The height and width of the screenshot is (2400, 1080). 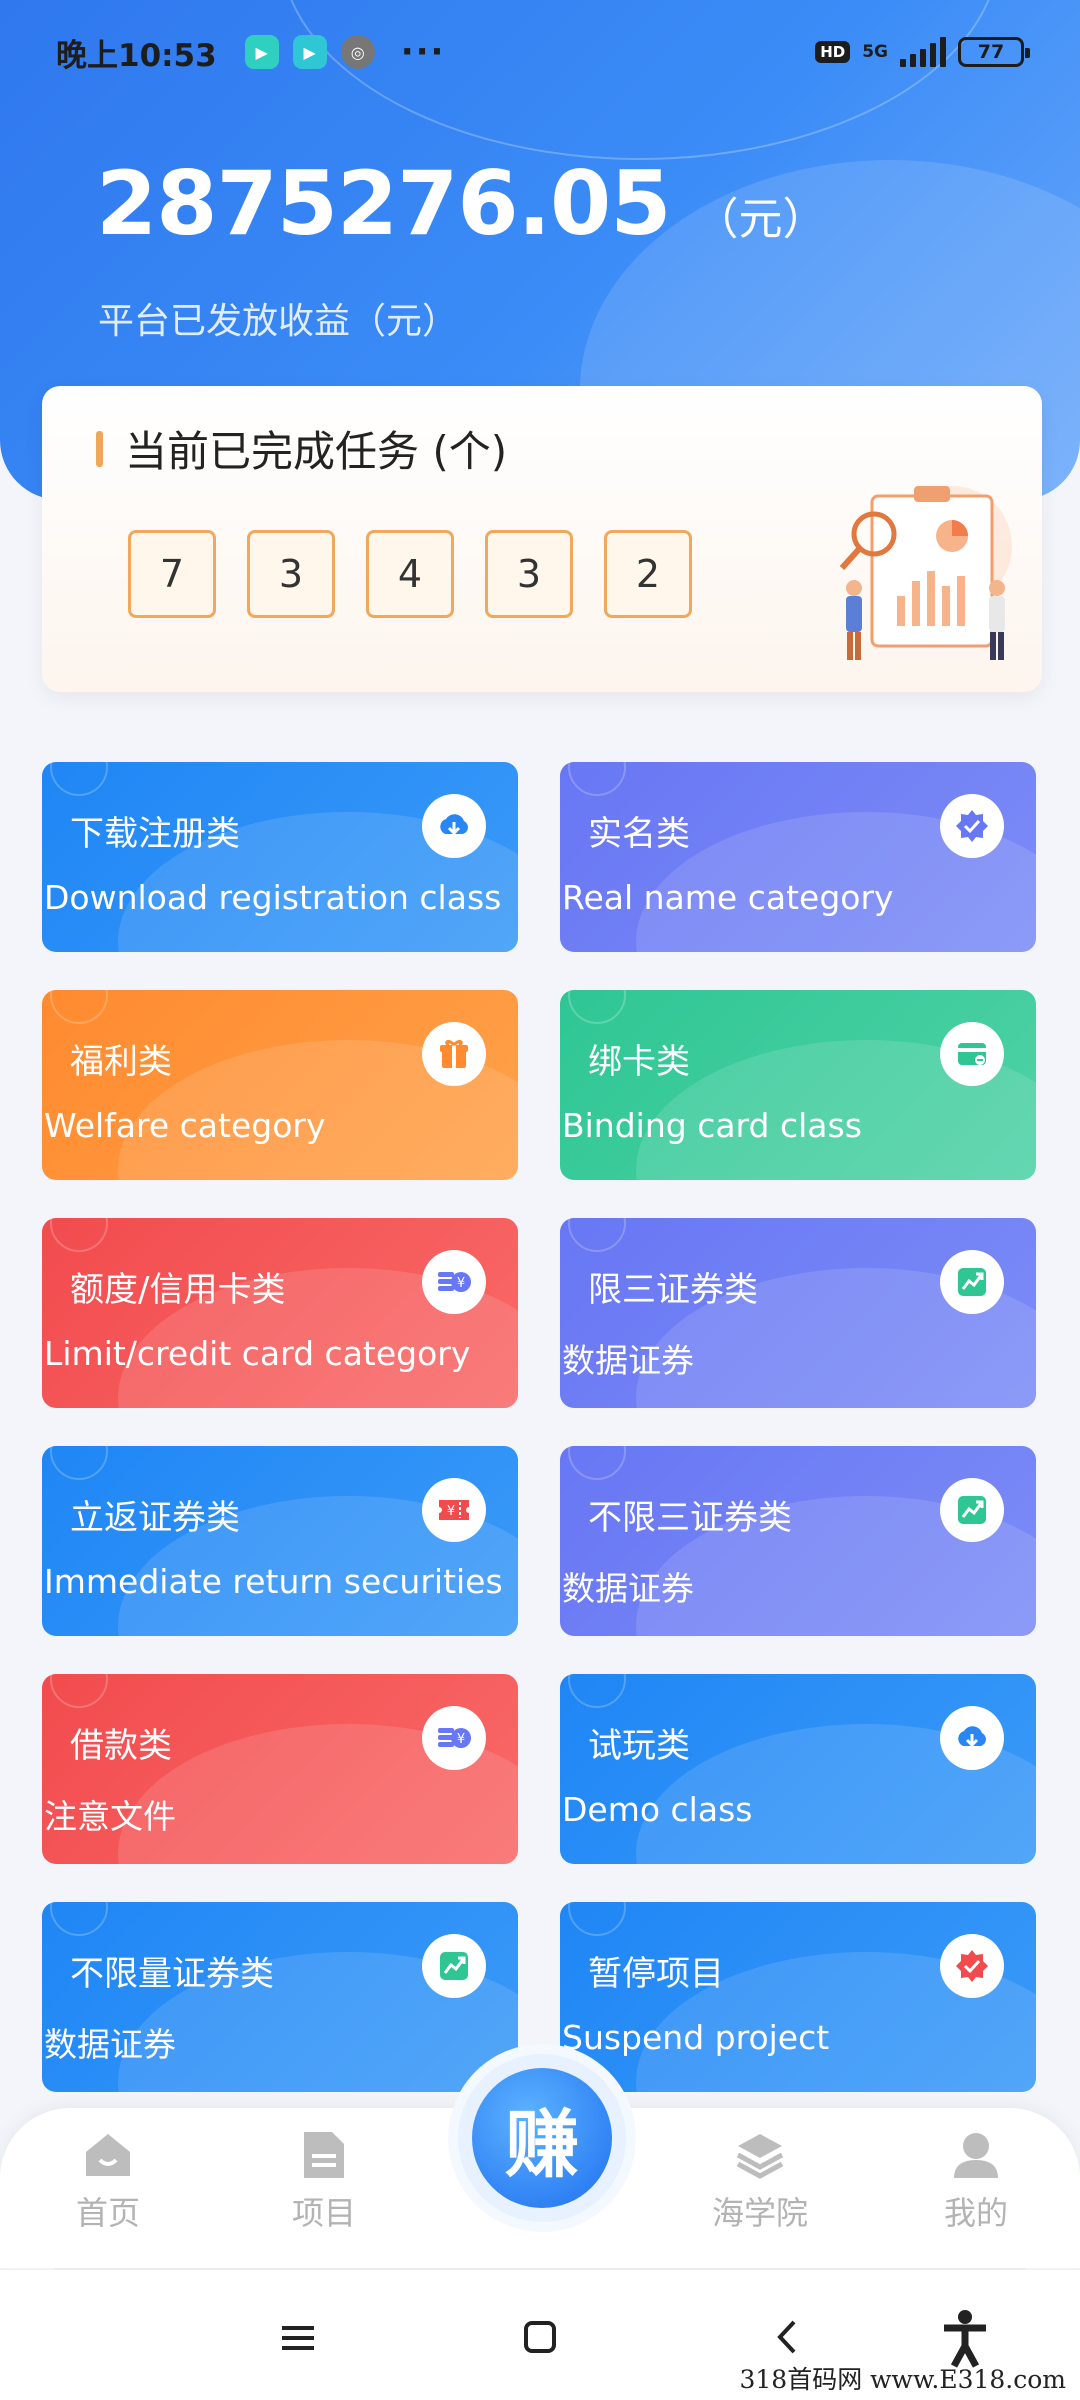 I want to click on tab-mine-label: 我的, so click(x=975, y=2213).